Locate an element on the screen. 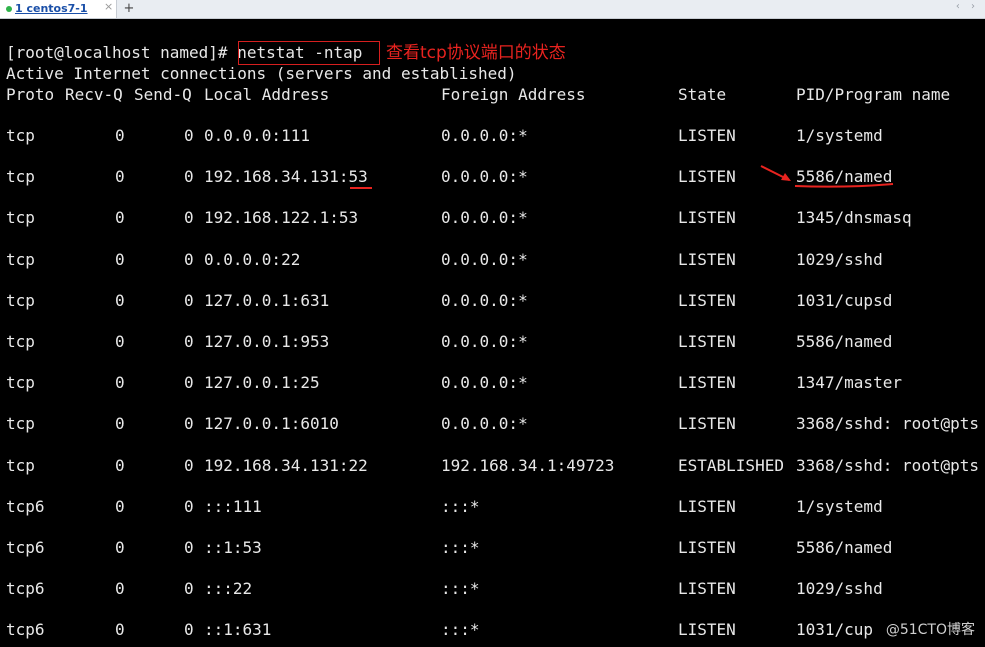 Image resolution: width=985 pixels, height=647 pixels. cell-local-address: 0.0.0.0:22 is located at coordinates (252, 259).